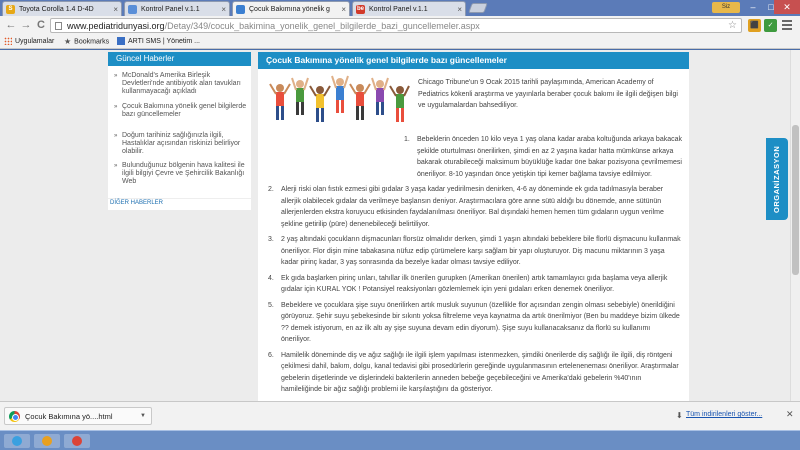 The image size is (800, 450). Describe the element at coordinates (271, 305) in the screenshot. I see `list-number: 5.` at that location.